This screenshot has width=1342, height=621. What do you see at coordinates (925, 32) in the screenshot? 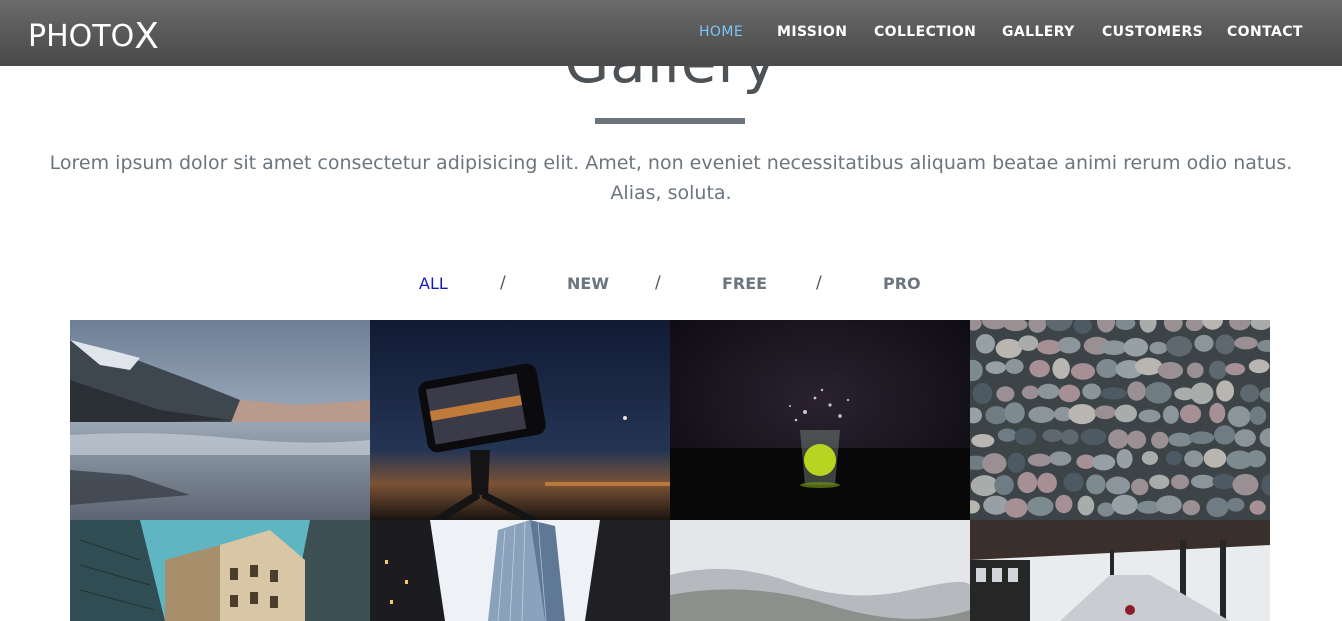
I see `nav-collection: COLLECTION` at bounding box center [925, 32].